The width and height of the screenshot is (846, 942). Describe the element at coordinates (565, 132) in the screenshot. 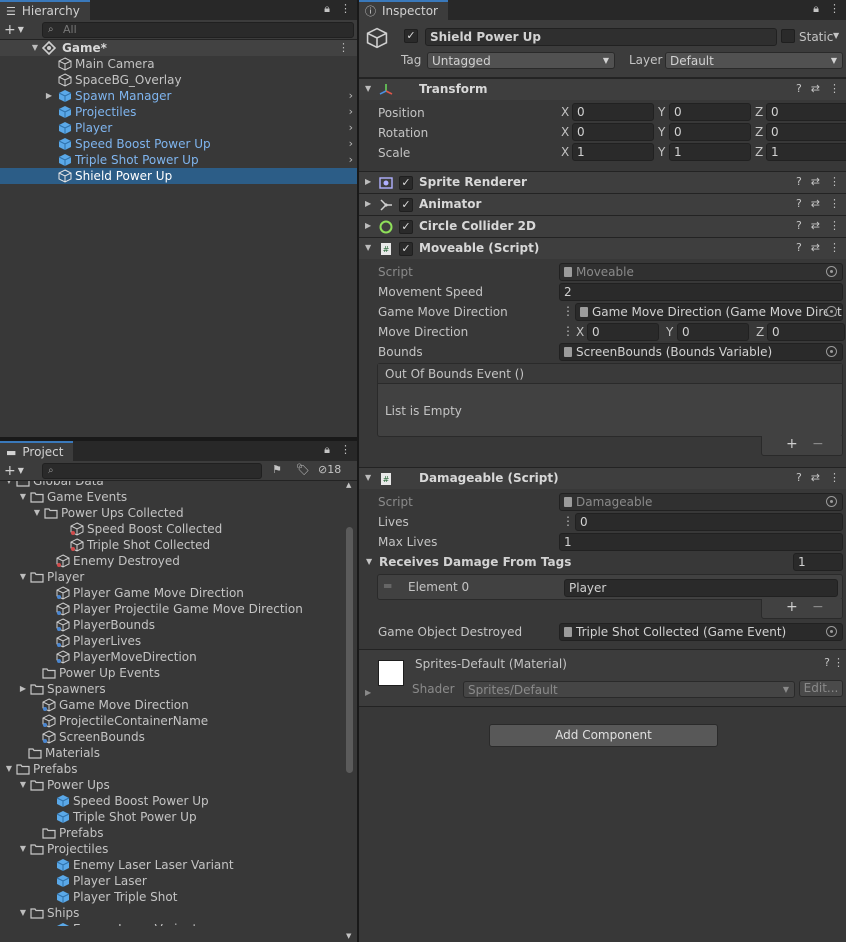

I see `rotation-x-axis-label: X` at that location.